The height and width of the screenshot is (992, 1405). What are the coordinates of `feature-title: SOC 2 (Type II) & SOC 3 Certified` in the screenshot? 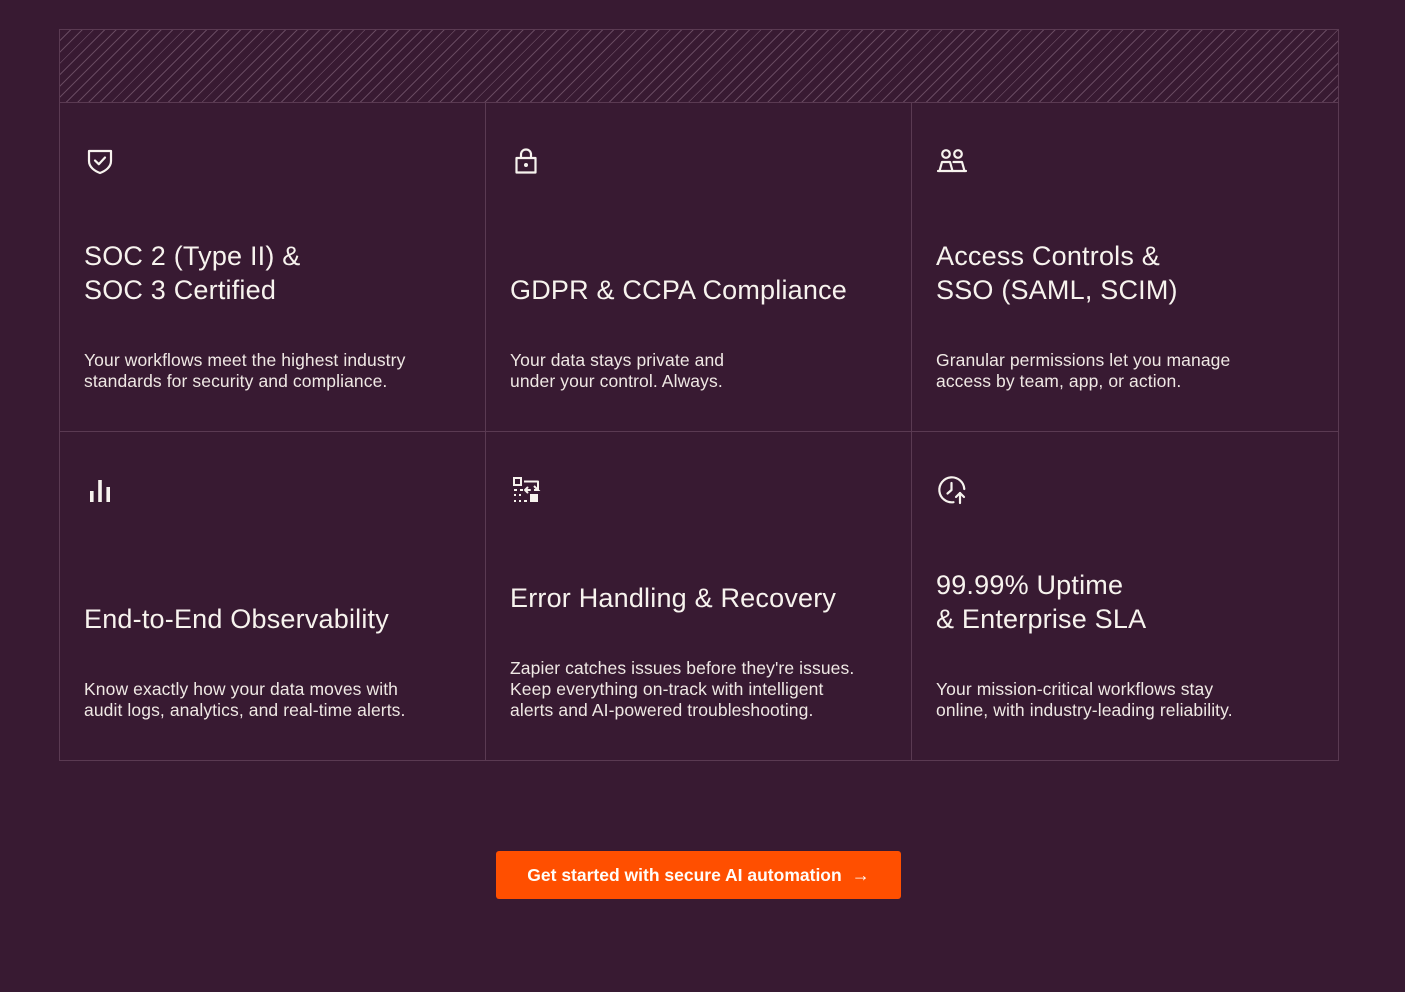 It's located at (192, 273).